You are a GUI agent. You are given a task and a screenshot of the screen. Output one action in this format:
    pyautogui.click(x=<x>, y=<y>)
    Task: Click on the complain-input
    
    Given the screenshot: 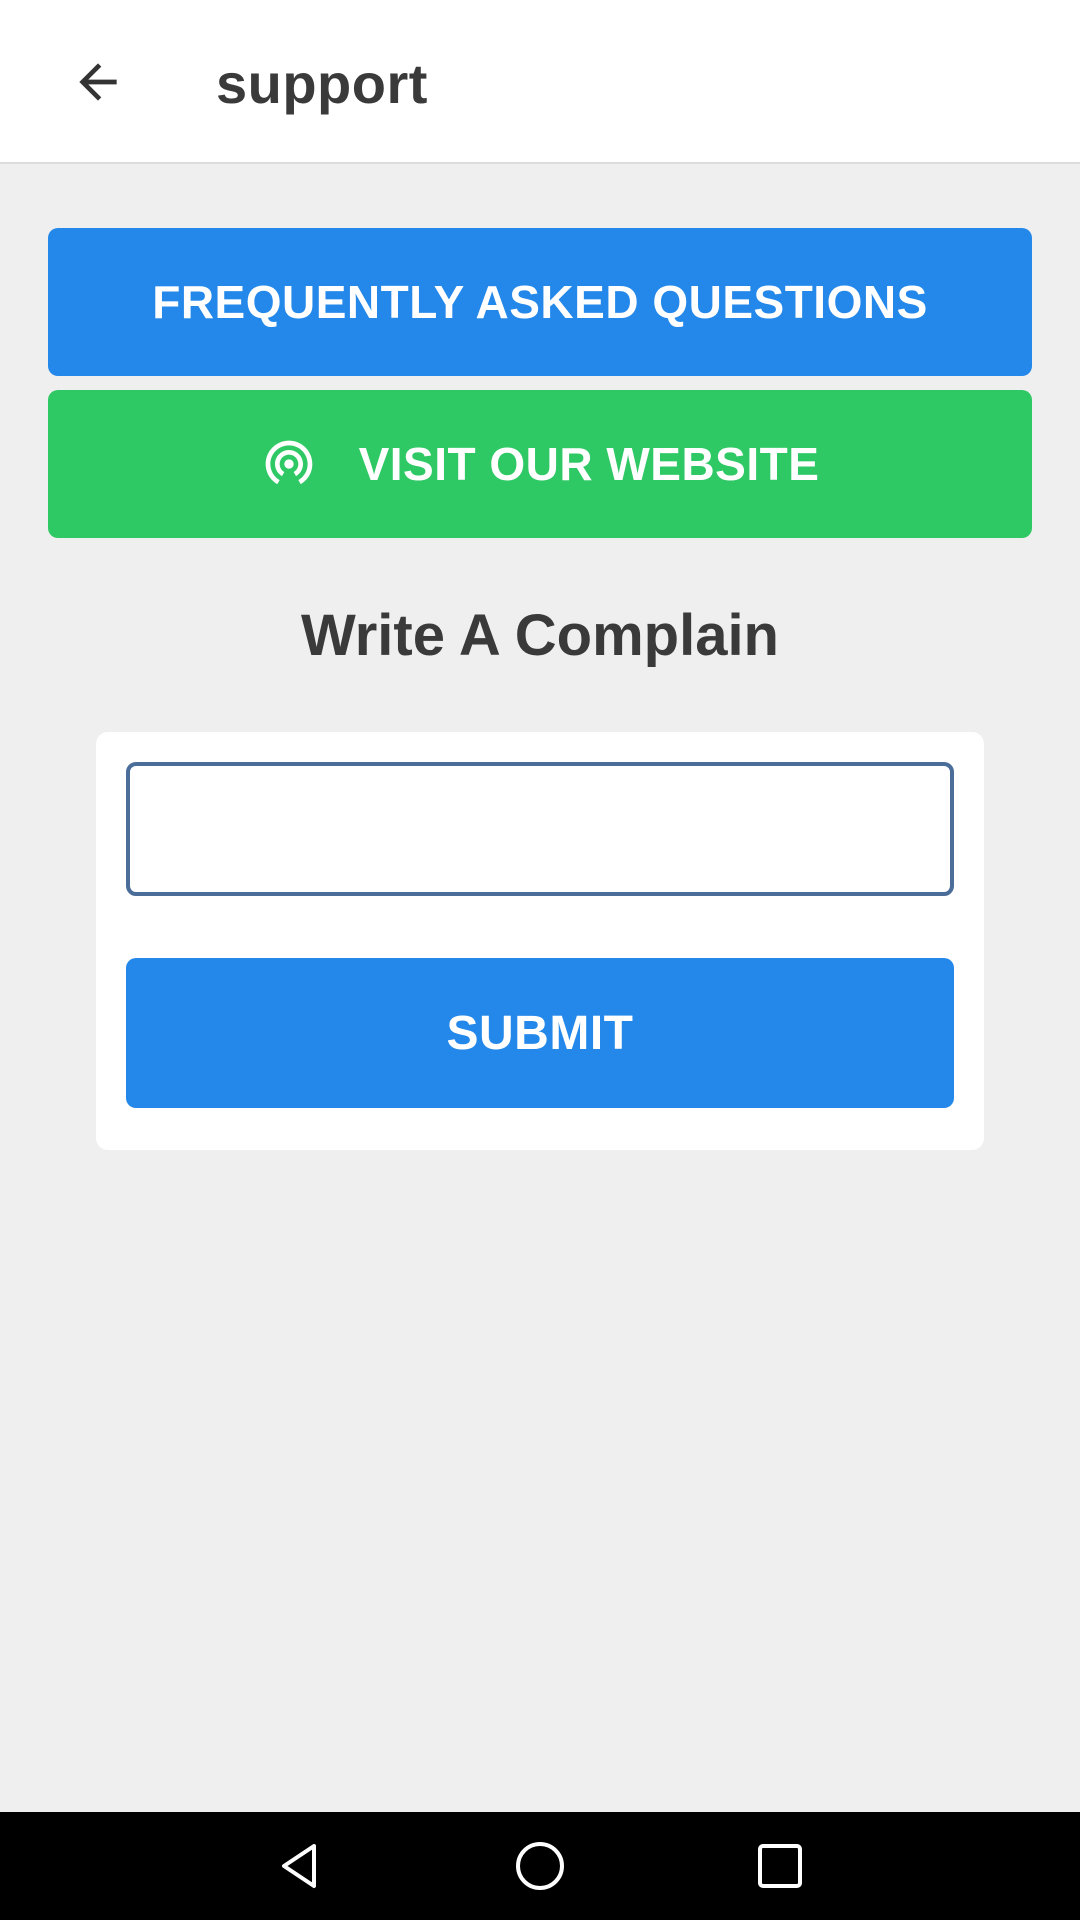 What is the action you would take?
    pyautogui.click(x=540, y=829)
    